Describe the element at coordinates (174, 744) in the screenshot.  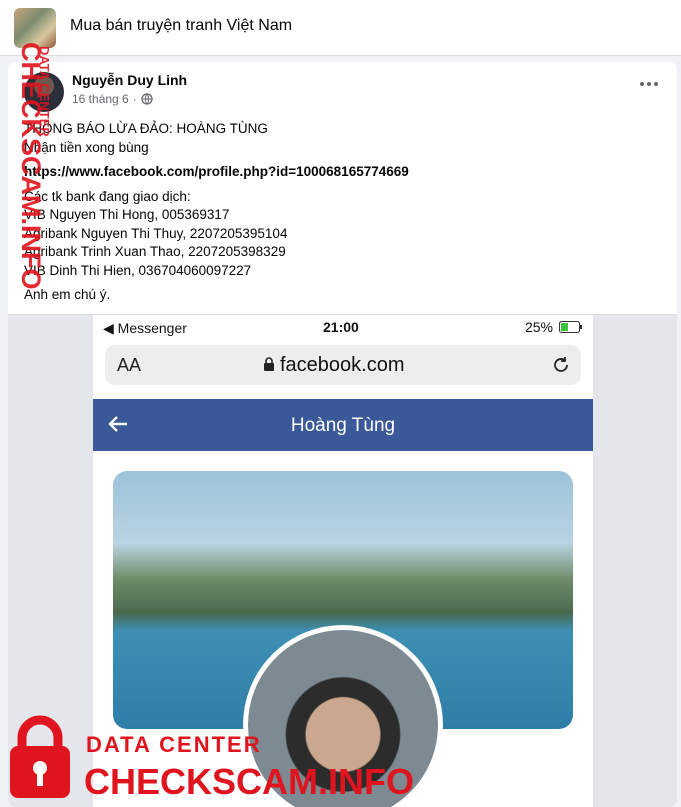
I see `watermark-bottom-small: DATA CENTER` at that location.